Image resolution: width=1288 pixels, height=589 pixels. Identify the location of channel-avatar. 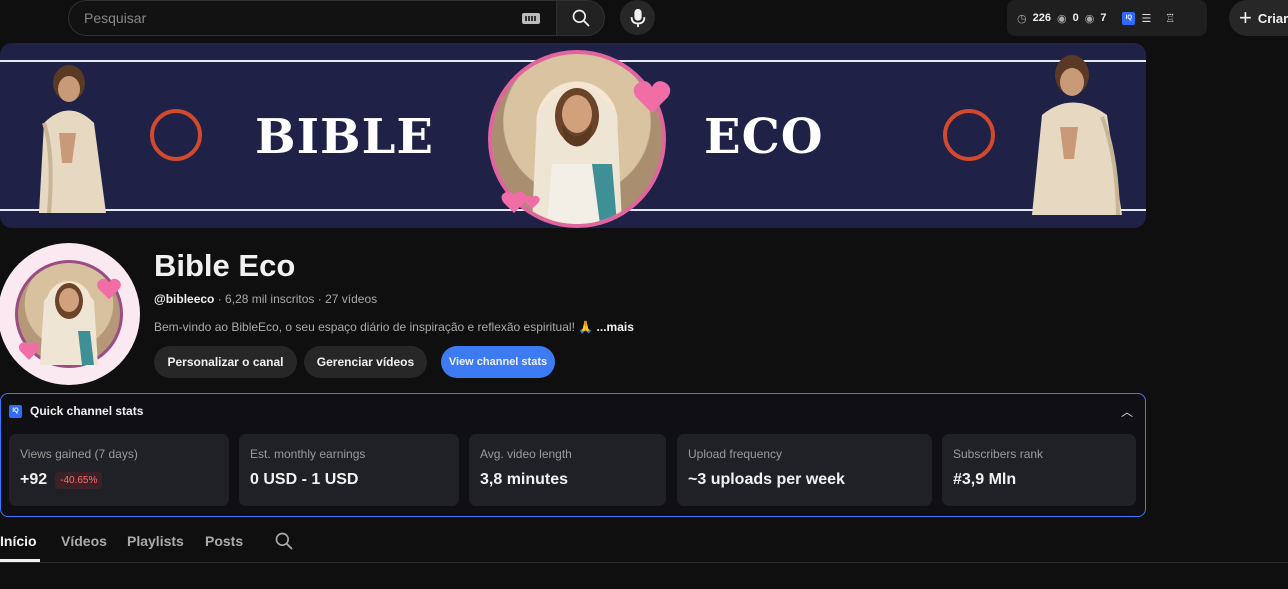
(70, 314).